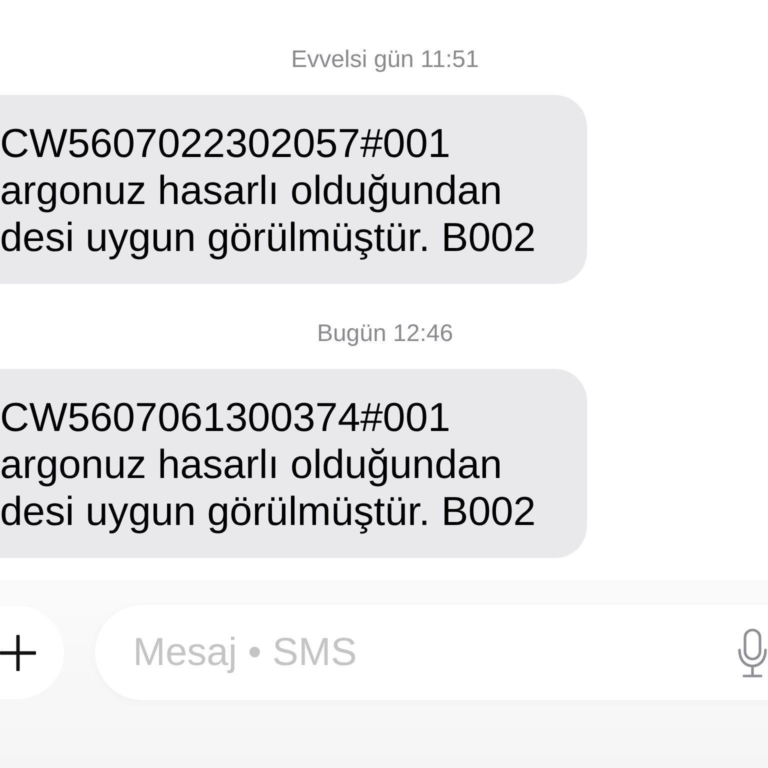 The height and width of the screenshot is (768, 768). What do you see at coordinates (225, 417) in the screenshot?
I see `message-text-line: CW5607061300374#001` at bounding box center [225, 417].